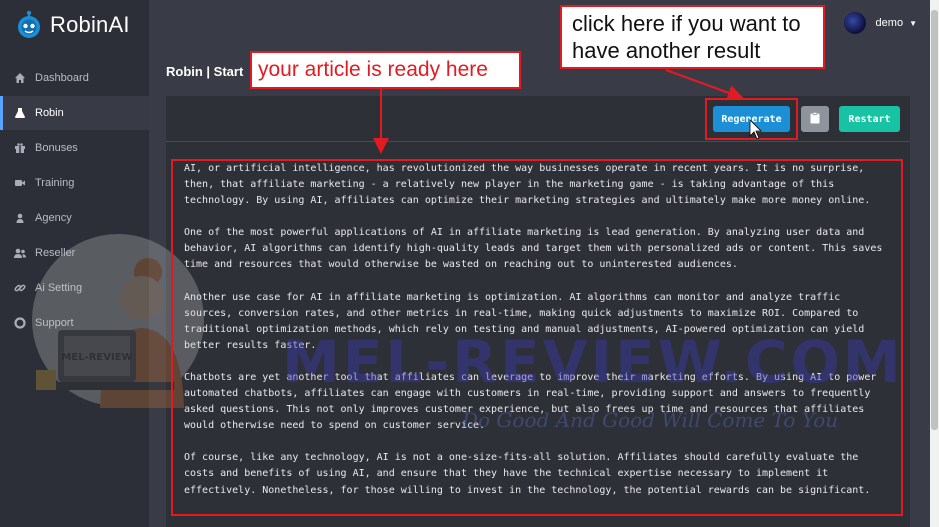  Describe the element at coordinates (567, 111) in the screenshot. I see `annotation-arrows` at that location.